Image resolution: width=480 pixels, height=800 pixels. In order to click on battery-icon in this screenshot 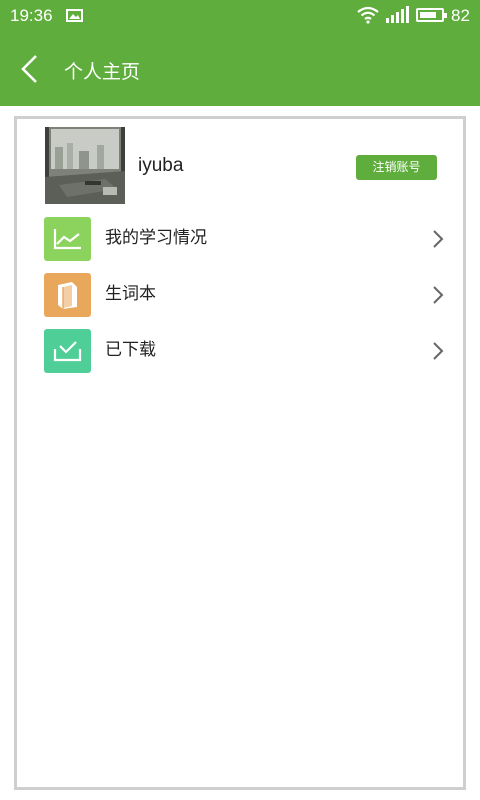, I will do `click(431, 15)`.